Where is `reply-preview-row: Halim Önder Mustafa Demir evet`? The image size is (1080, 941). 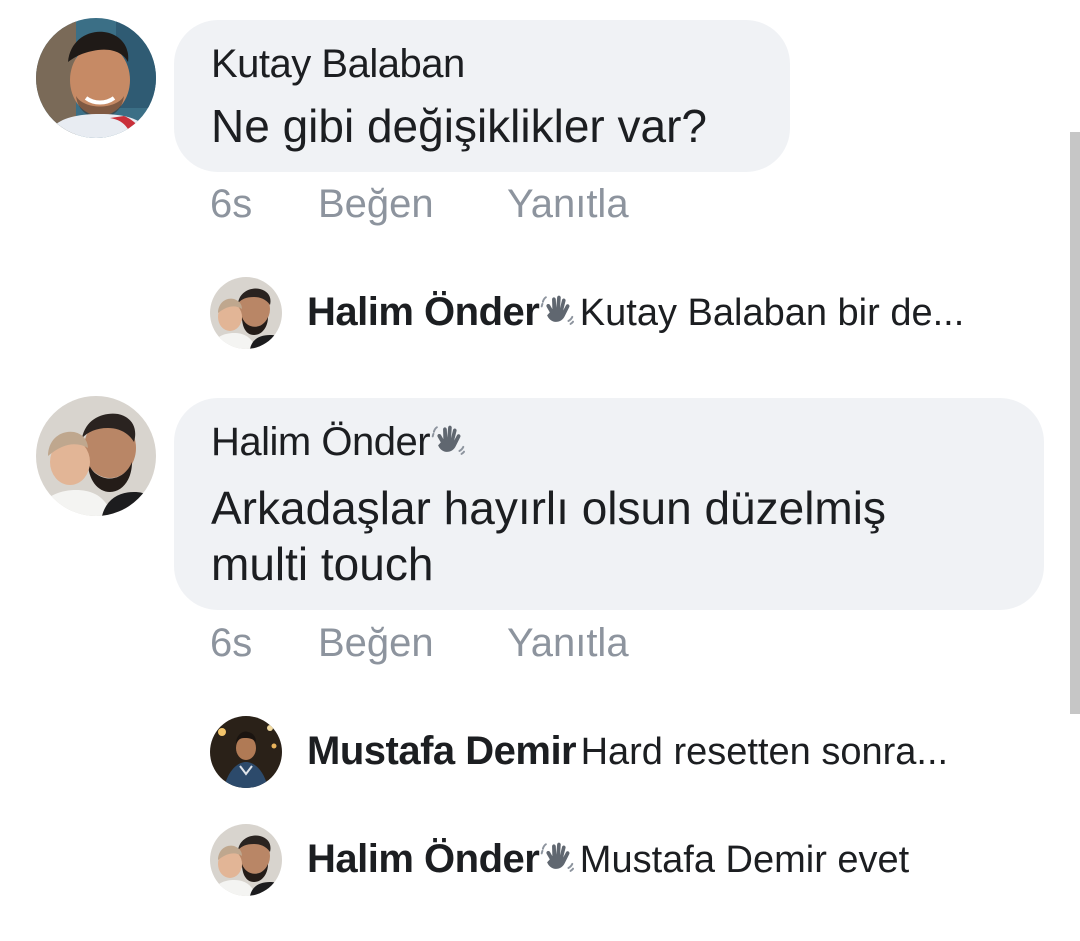 reply-preview-row: Halim Önder Mustafa Demir evet is located at coordinates (608, 859).